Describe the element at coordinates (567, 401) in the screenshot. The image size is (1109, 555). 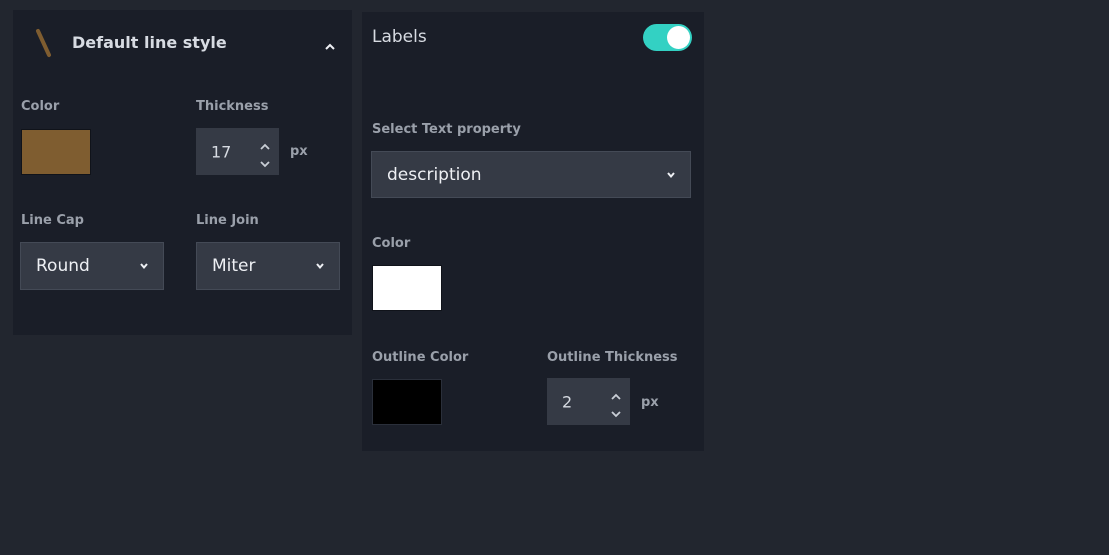
I see `outline-thickness-value: 2` at that location.